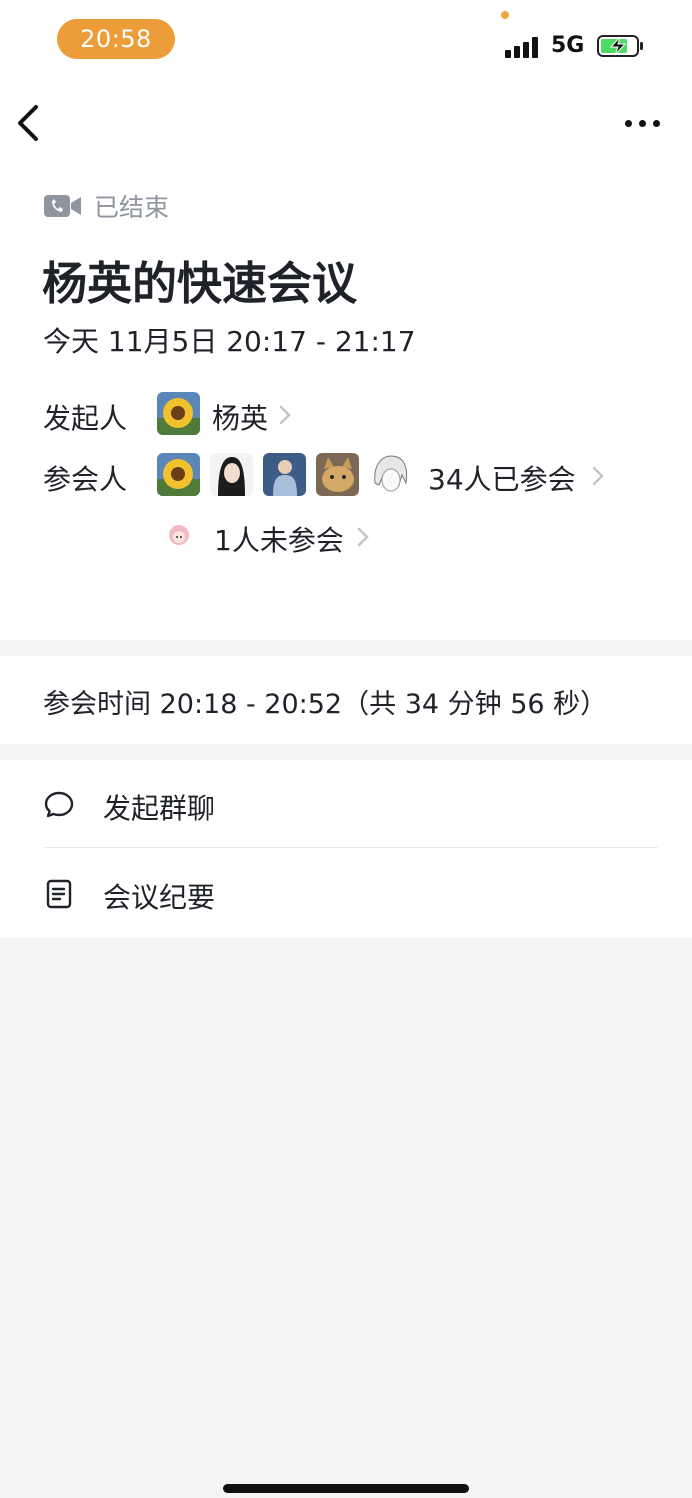  I want to click on chat-bubble-icon, so click(59, 804).